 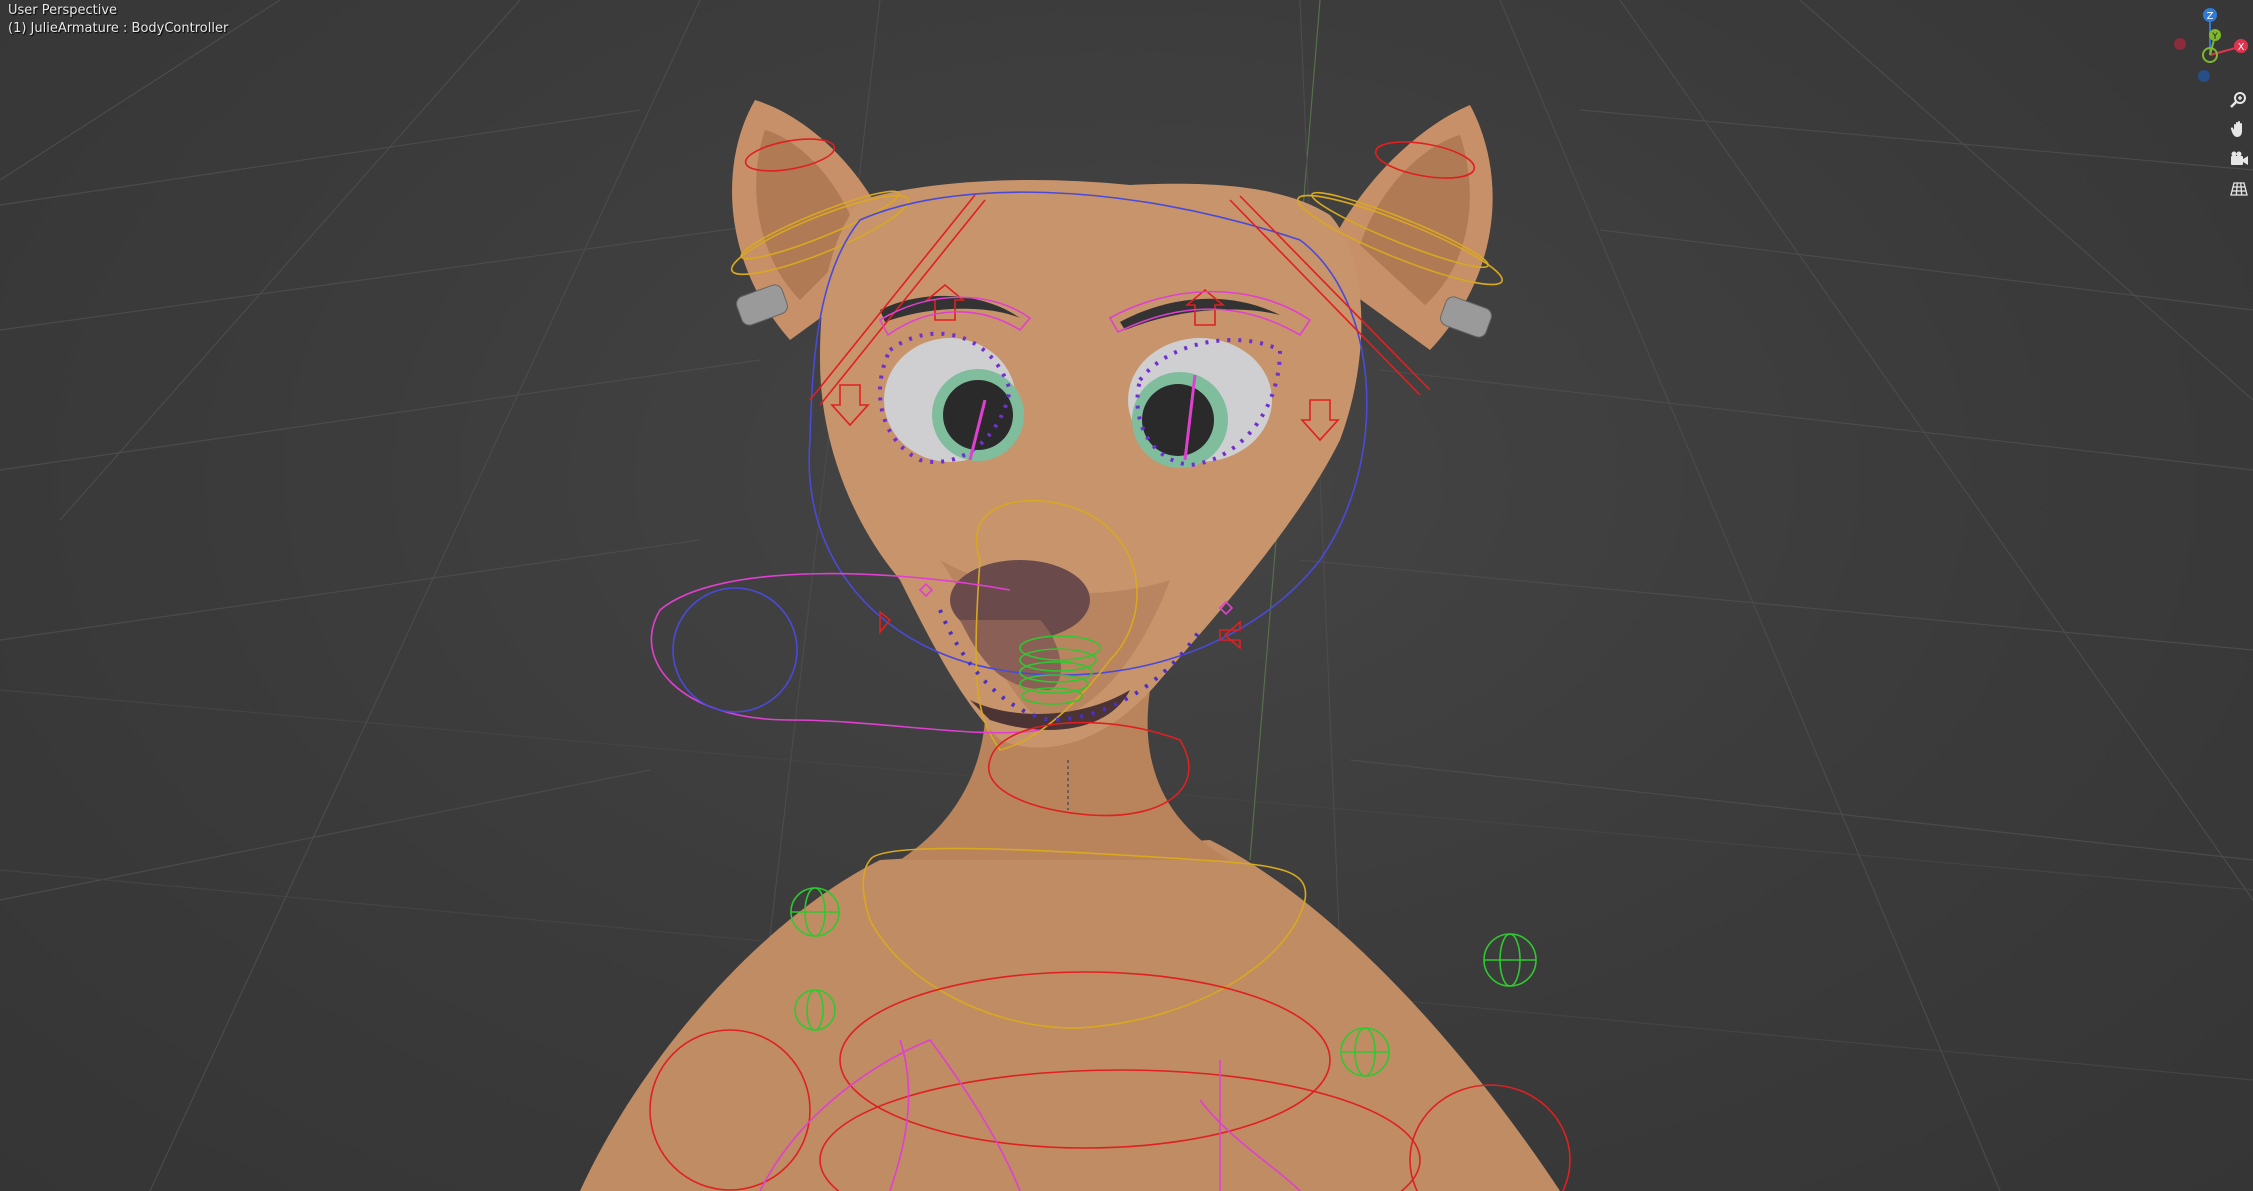 What do you see at coordinates (2239, 159) in the screenshot?
I see `camera-view-icon` at bounding box center [2239, 159].